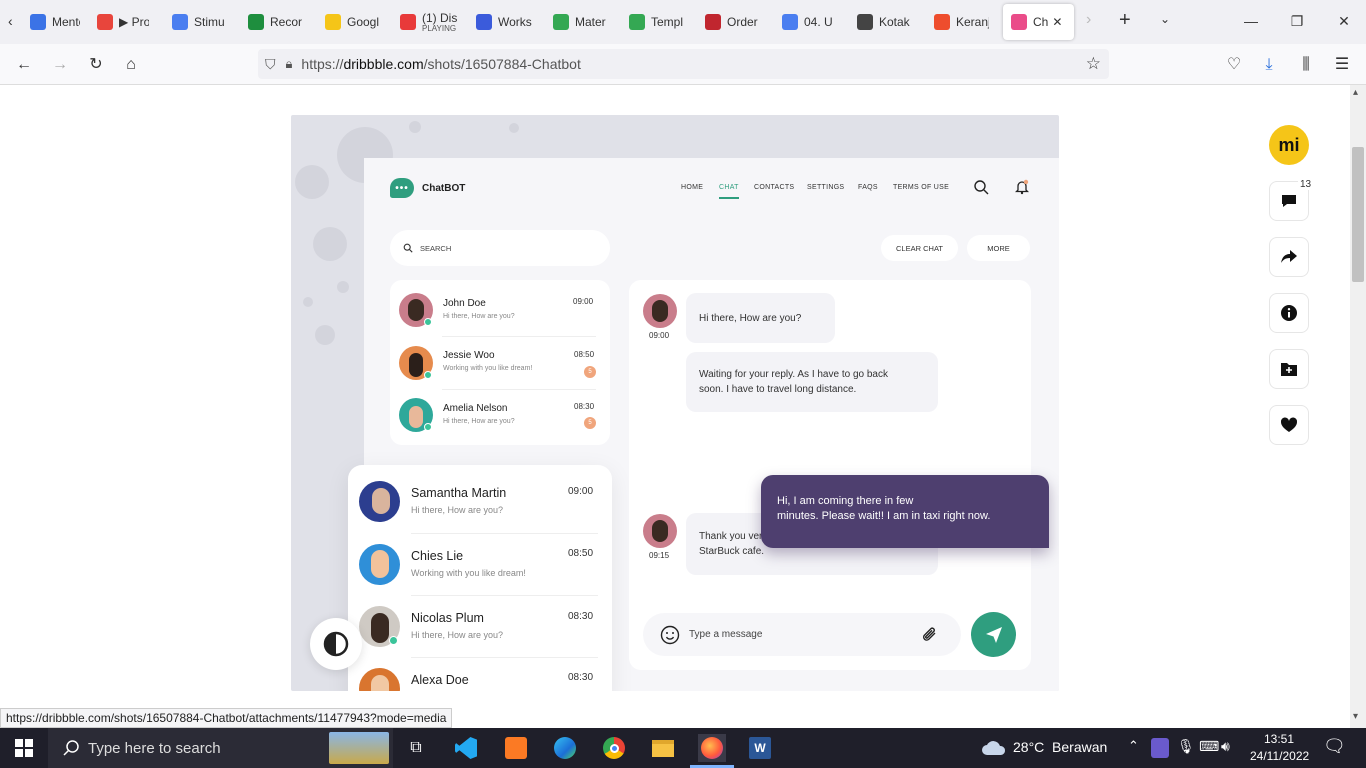 The height and width of the screenshot is (768, 1366). Describe the element at coordinates (712, 748) in the screenshot. I see `firefox-icon` at that location.